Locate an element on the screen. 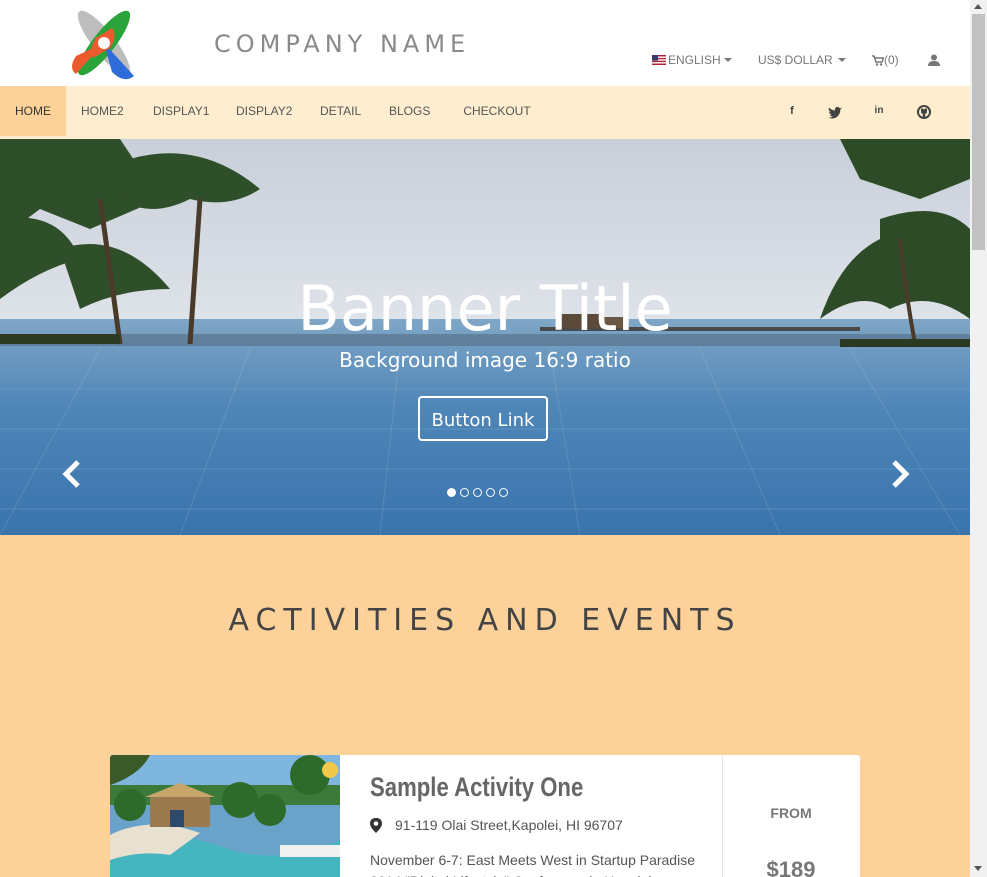 The height and width of the screenshot is (877, 987). nav-blogs: BLOGS is located at coordinates (410, 111).